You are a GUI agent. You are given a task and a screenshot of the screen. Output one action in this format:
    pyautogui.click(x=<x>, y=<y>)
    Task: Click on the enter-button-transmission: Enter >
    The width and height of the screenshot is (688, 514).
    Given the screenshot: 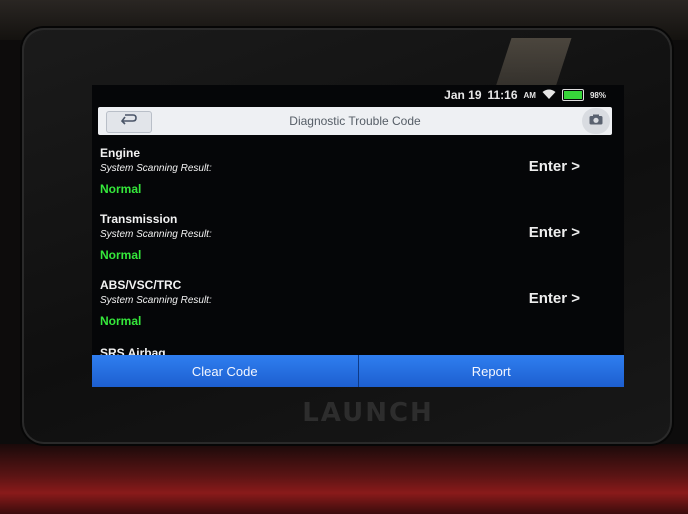 What is the action you would take?
    pyautogui.click(x=554, y=232)
    